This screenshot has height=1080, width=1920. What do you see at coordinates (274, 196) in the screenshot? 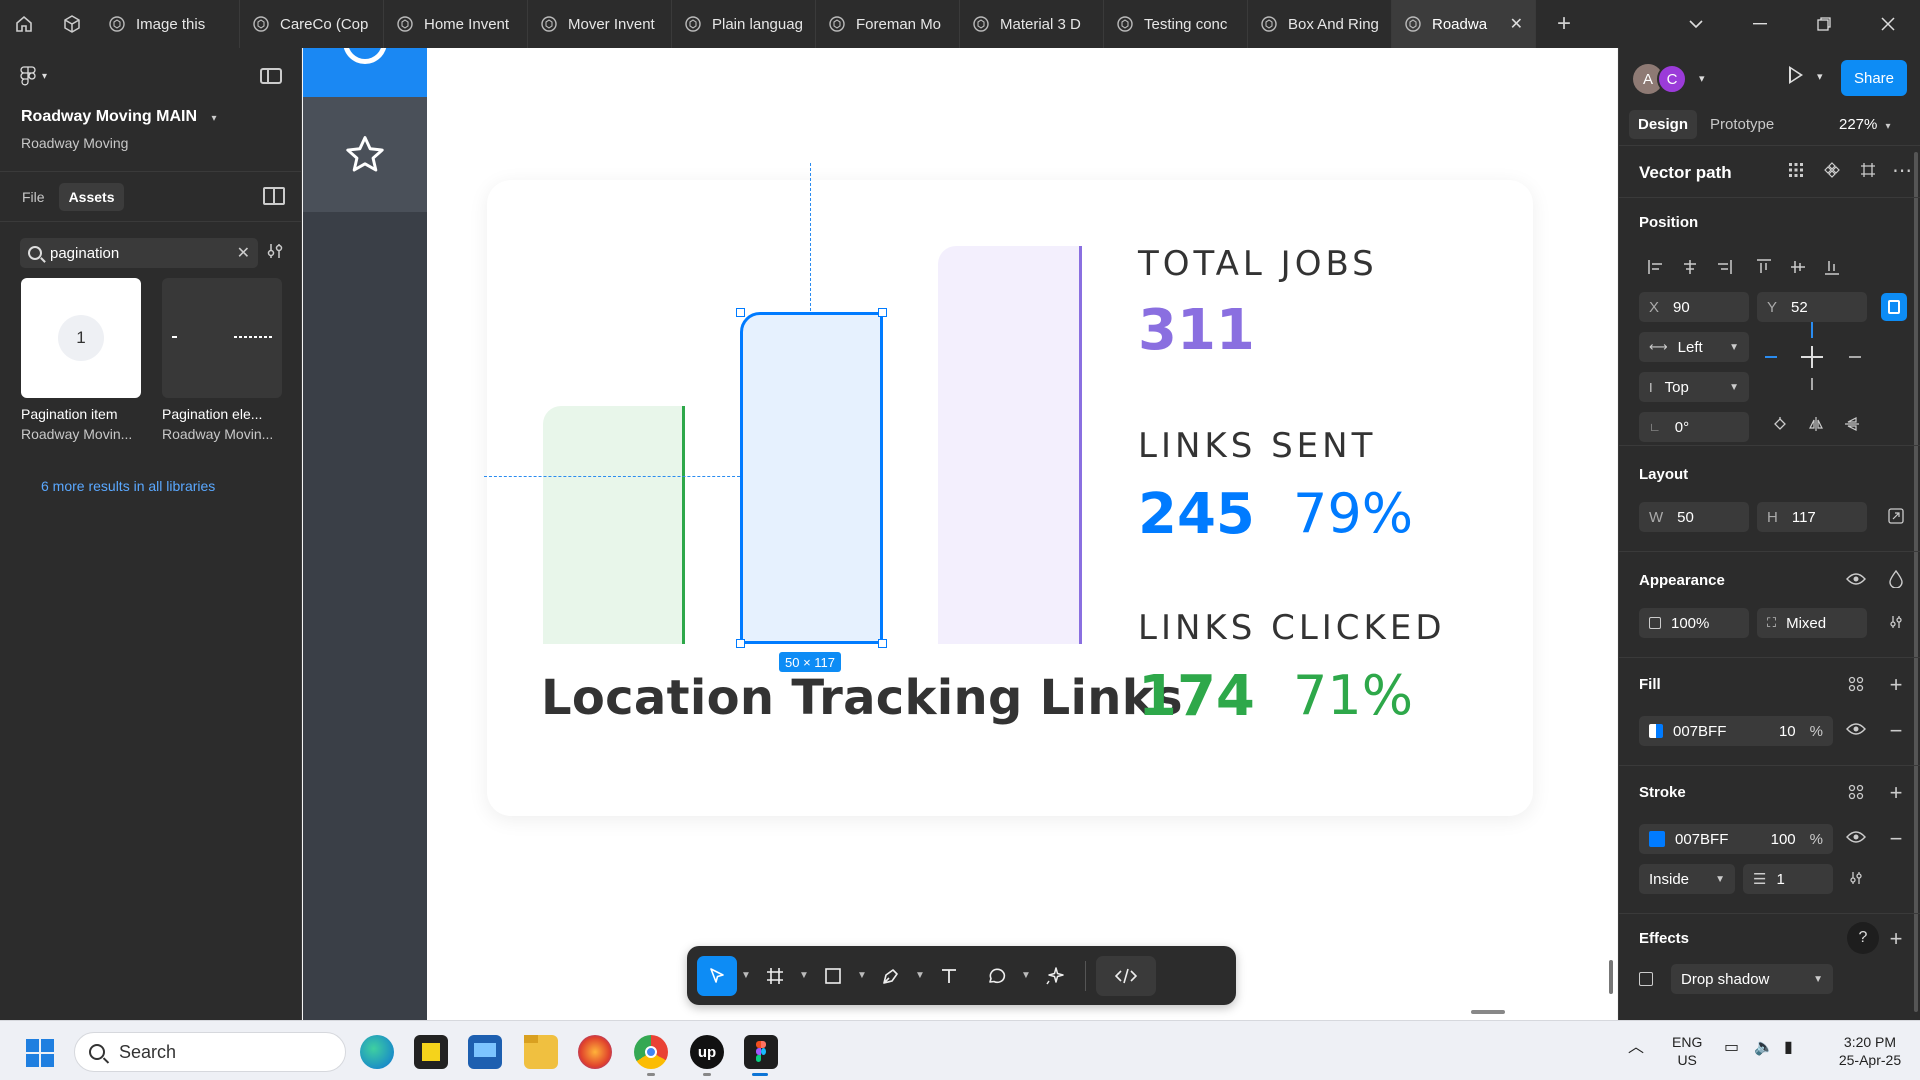
I see `library-book-icon` at bounding box center [274, 196].